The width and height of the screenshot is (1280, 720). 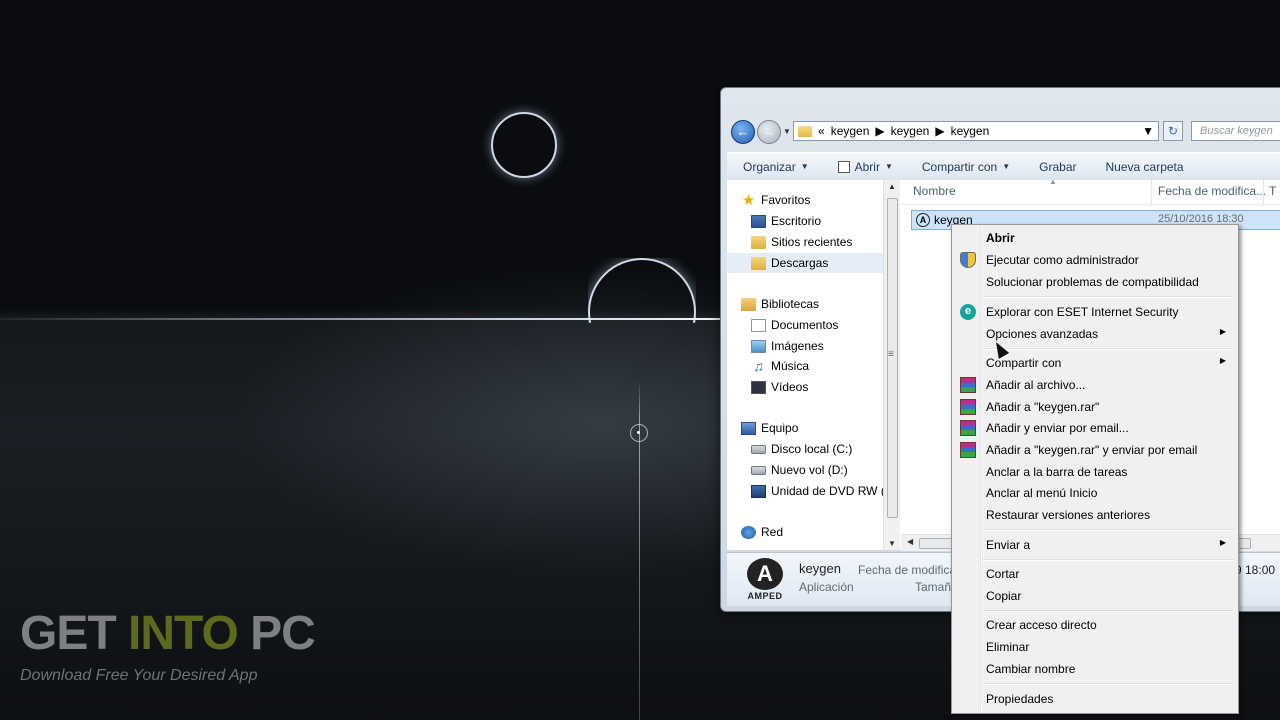 I want to click on menu-label: Propiedades, so click(x=1020, y=699).